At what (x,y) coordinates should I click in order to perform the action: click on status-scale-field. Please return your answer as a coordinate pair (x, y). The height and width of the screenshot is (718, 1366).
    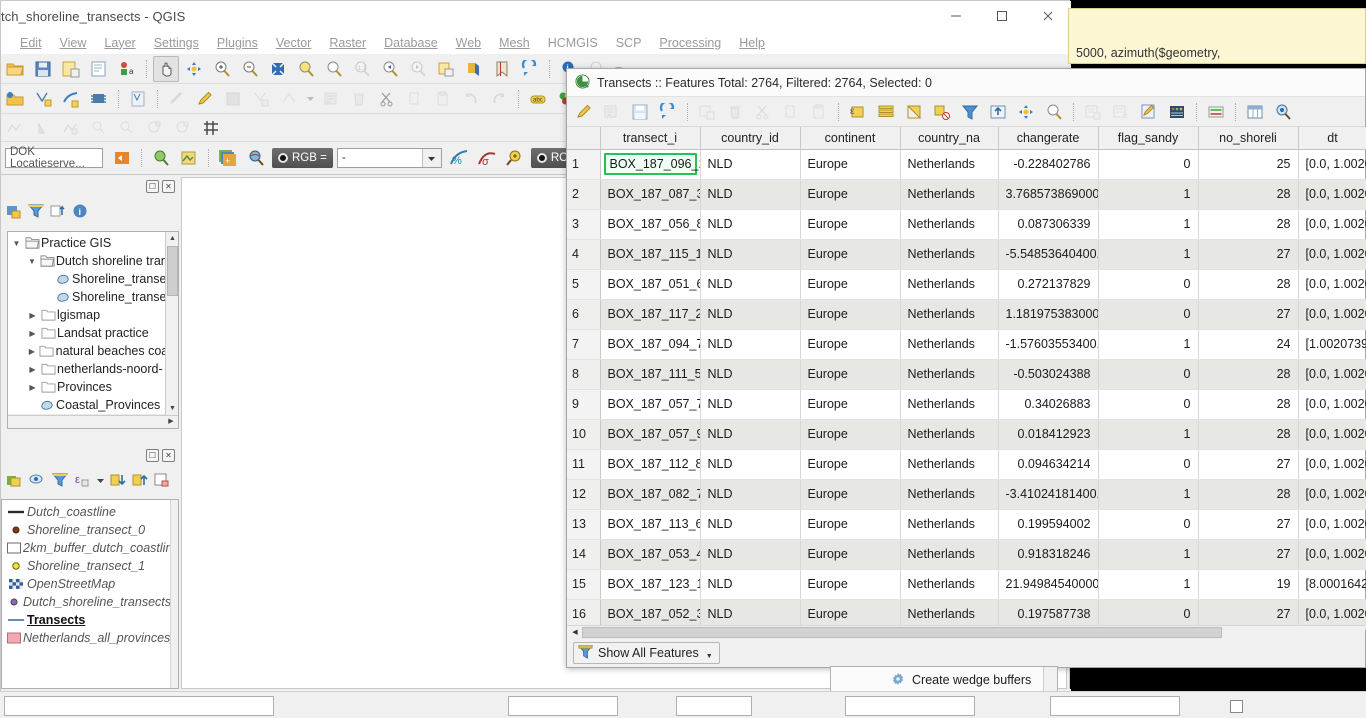
    Looking at the image, I should click on (563, 706).